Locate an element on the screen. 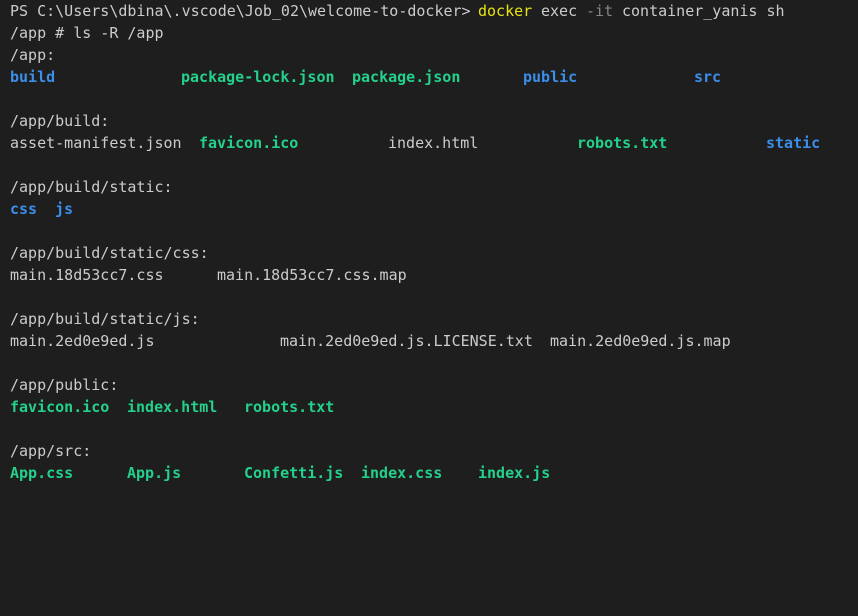  dir-header-build: /app/build: is located at coordinates (60, 121).